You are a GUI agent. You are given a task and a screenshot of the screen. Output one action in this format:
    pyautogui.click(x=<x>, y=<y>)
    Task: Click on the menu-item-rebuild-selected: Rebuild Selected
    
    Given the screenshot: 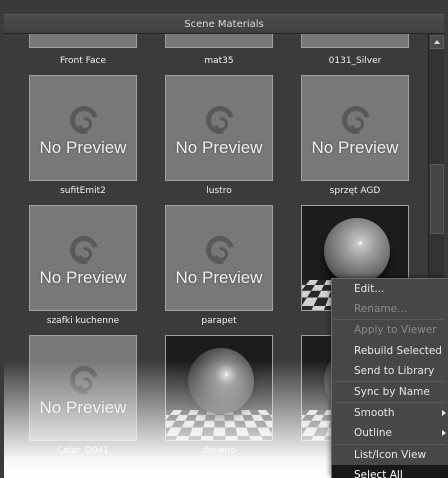 What is the action you would take?
    pyautogui.click(x=390, y=351)
    